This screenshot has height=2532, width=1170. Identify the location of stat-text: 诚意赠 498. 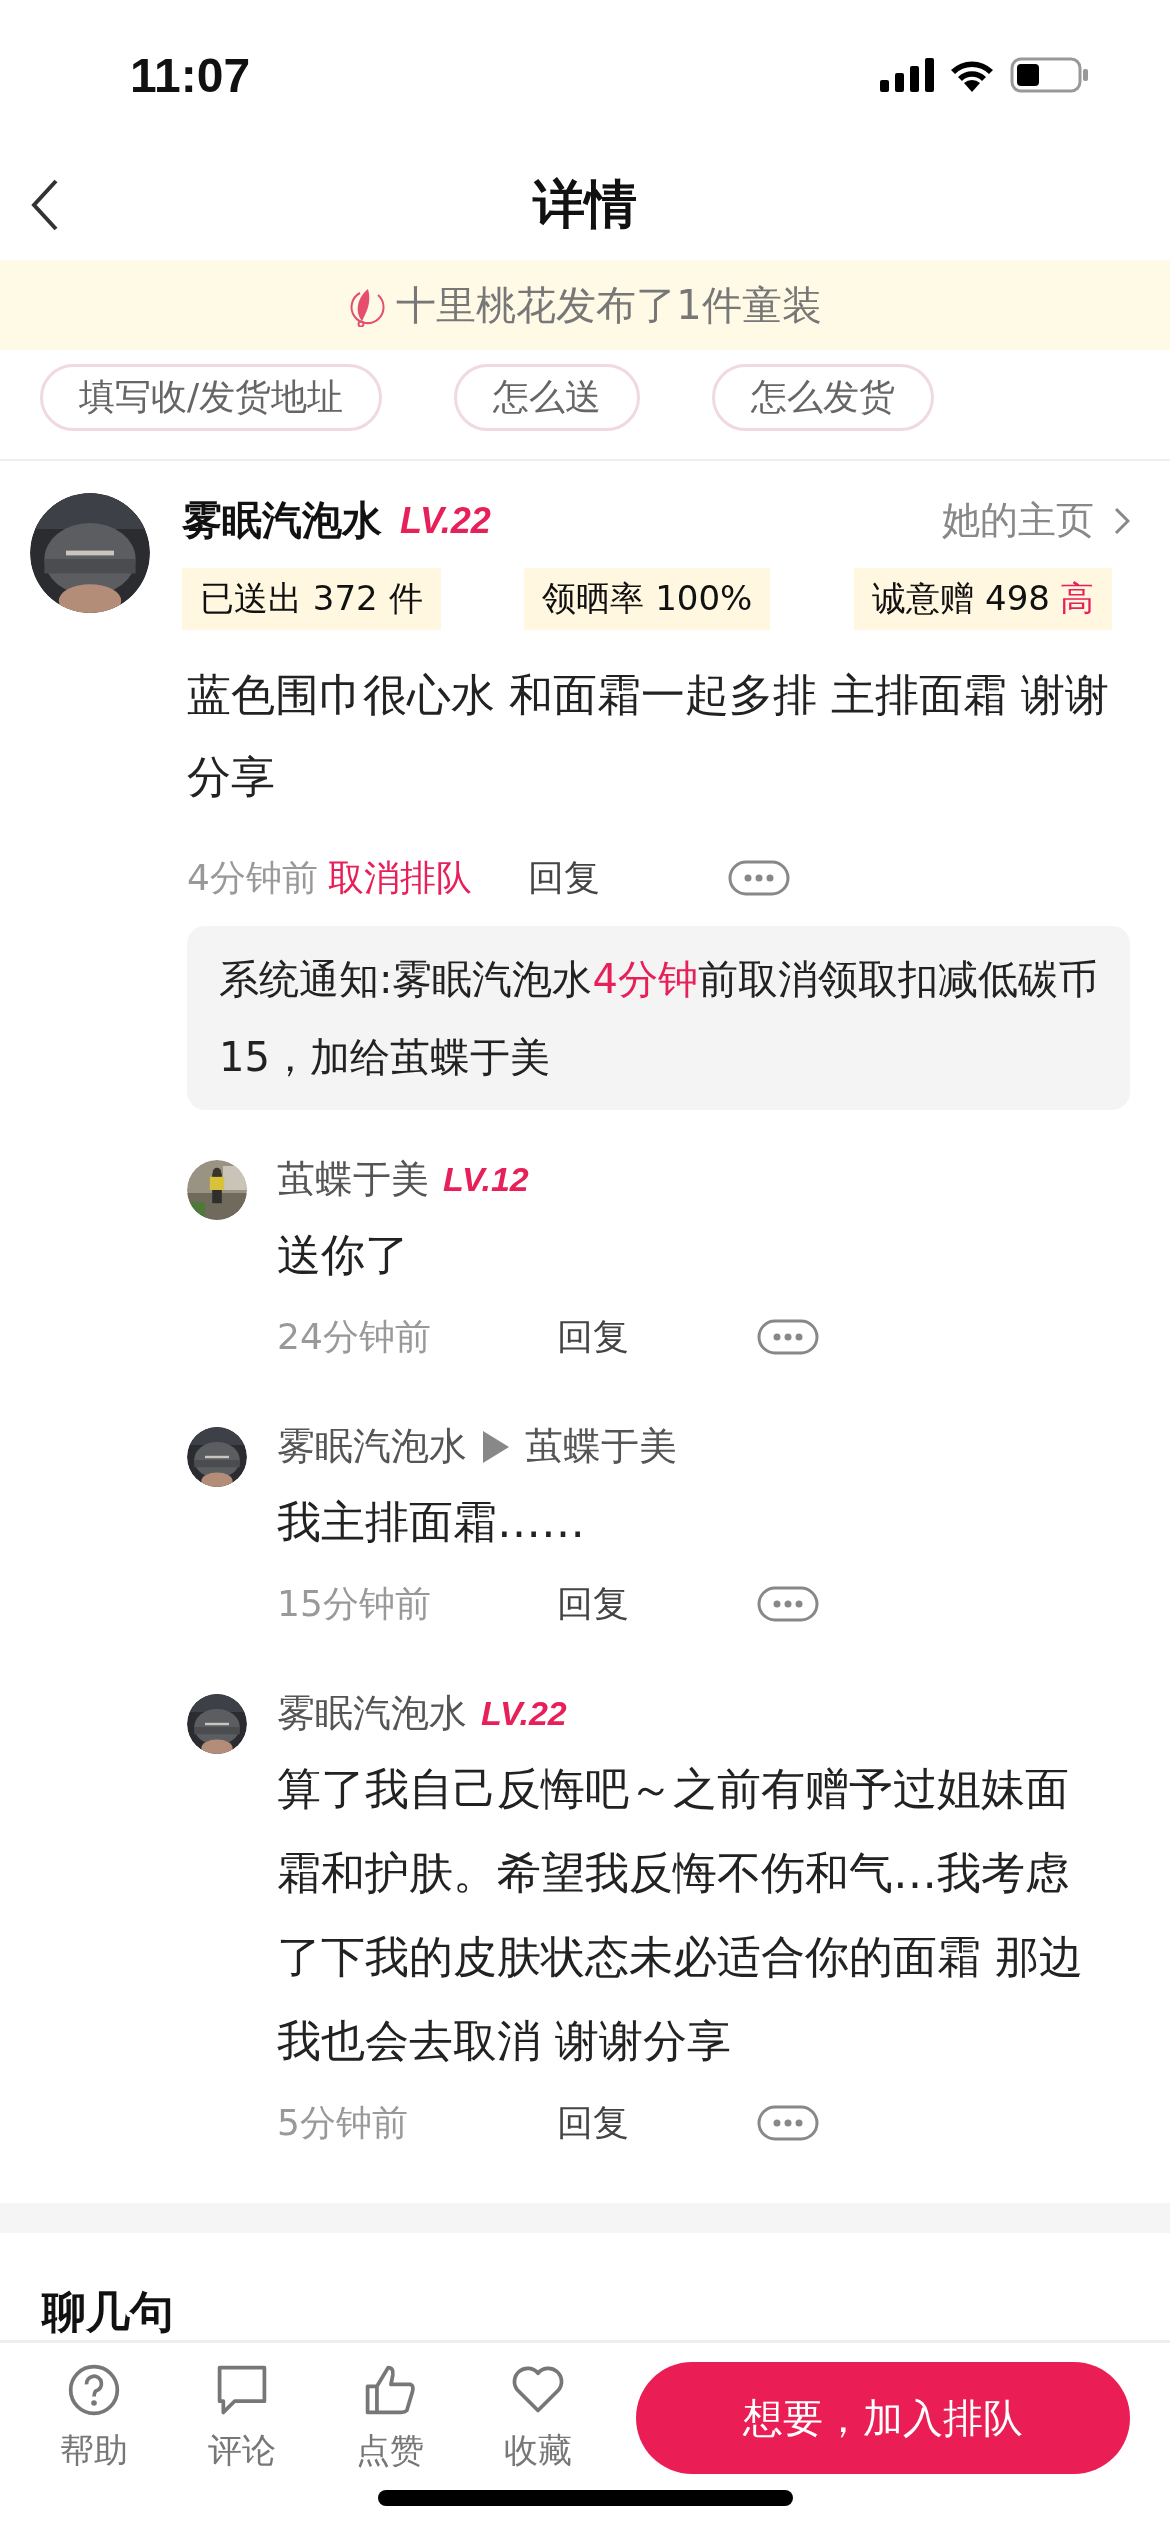
(961, 598).